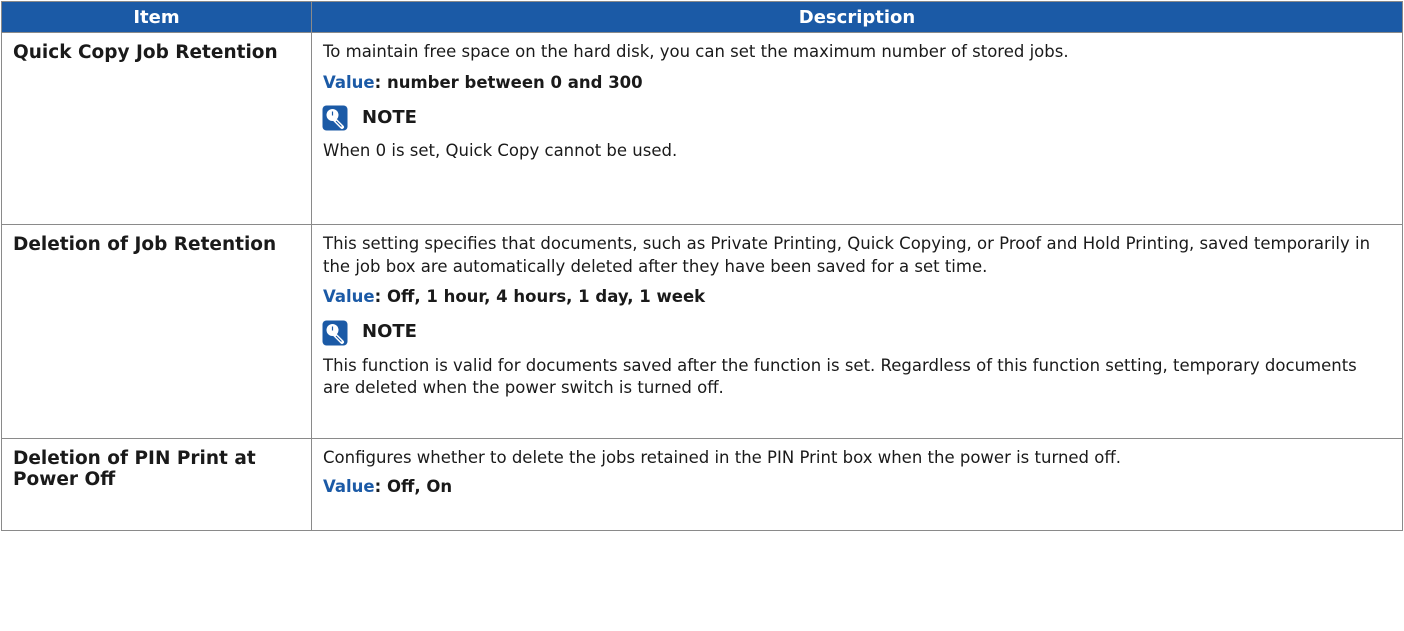 The width and height of the screenshot is (1404, 631). Describe the element at coordinates (508, 82) in the screenshot. I see `value-text: : number between 0 and 300` at that location.